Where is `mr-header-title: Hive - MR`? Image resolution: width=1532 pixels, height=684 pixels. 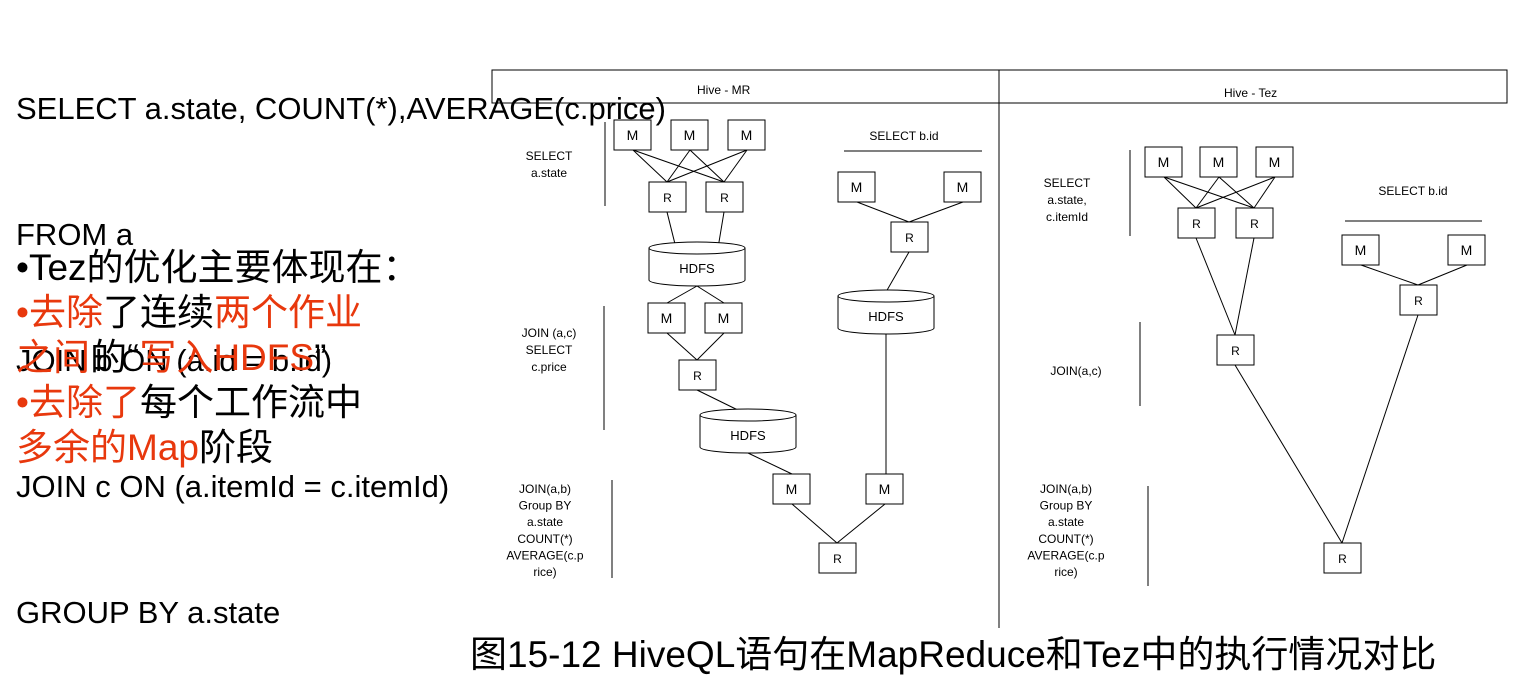 mr-header-title: Hive - MR is located at coordinates (724, 90).